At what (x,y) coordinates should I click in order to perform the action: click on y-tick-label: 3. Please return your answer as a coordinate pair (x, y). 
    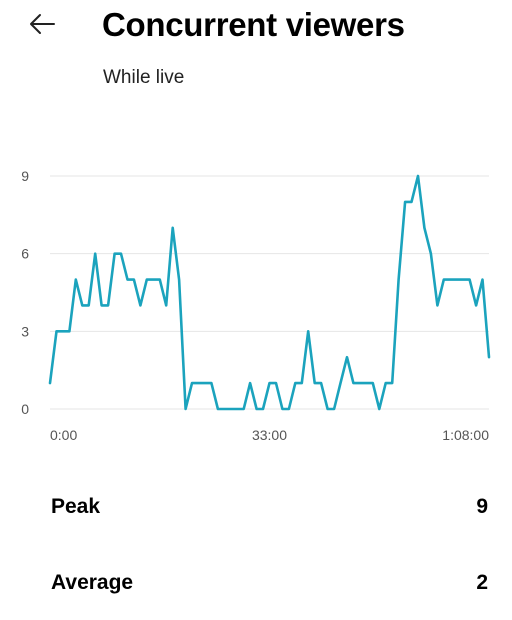
    Looking at the image, I should click on (25, 331).